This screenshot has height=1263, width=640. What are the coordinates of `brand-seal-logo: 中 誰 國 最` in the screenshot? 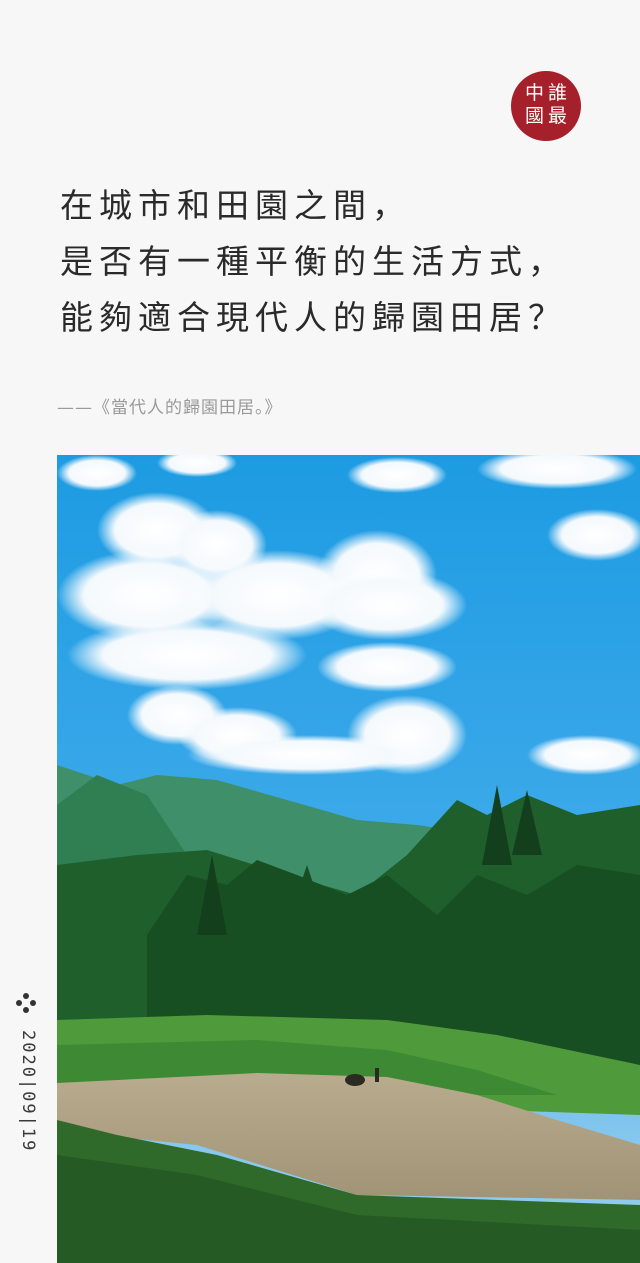 It's located at (546, 106).